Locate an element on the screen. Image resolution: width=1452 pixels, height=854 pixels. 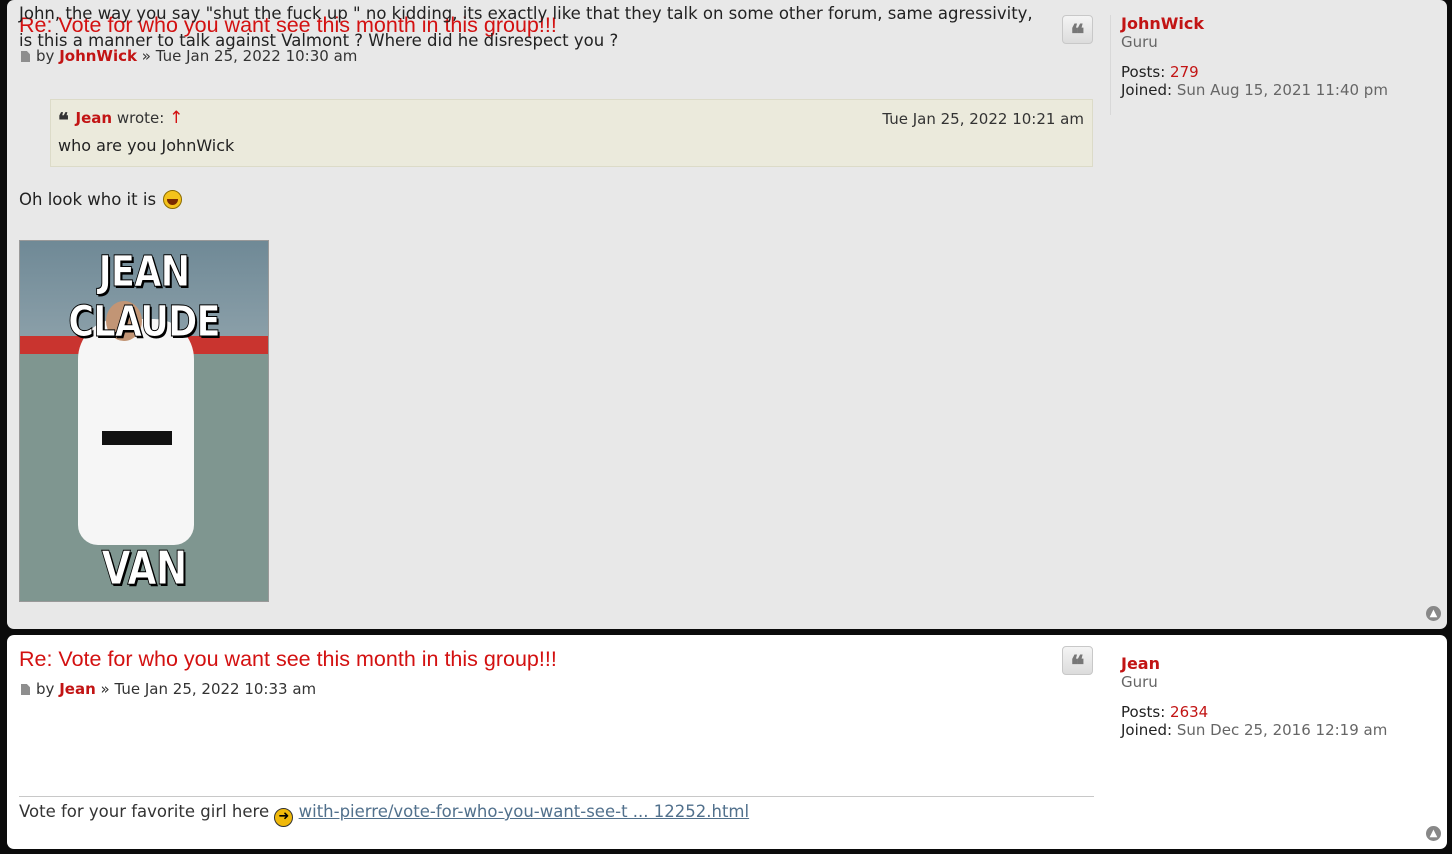
profile-joined: Joined: Sun Aug 15, 2021 11:40 pm is located at coordinates (1254, 90).